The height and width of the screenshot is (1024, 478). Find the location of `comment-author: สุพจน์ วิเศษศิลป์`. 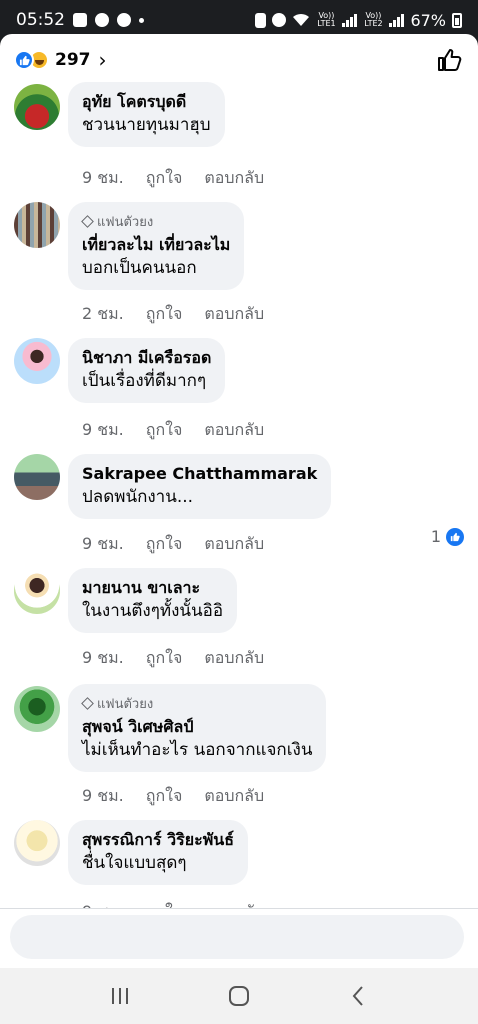

comment-author: สุพจน์ วิเศษศิลป์ is located at coordinates (197, 727).